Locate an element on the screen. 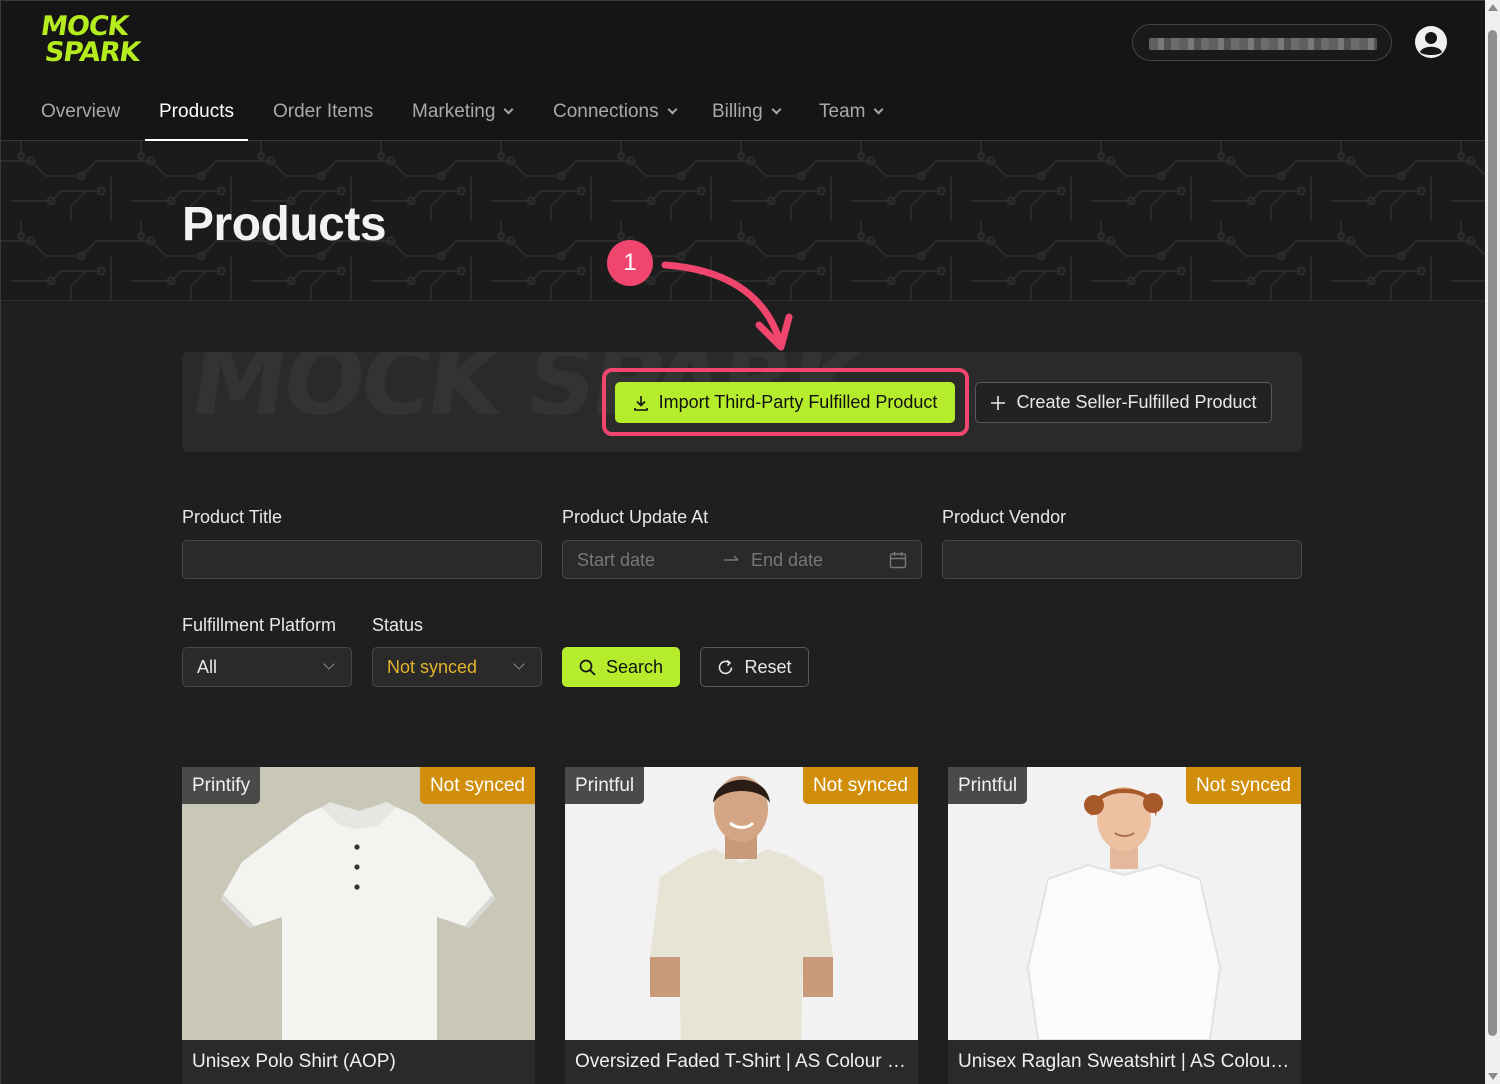 This screenshot has height=1084, width=1500. product-vendor-input is located at coordinates (1122, 559).